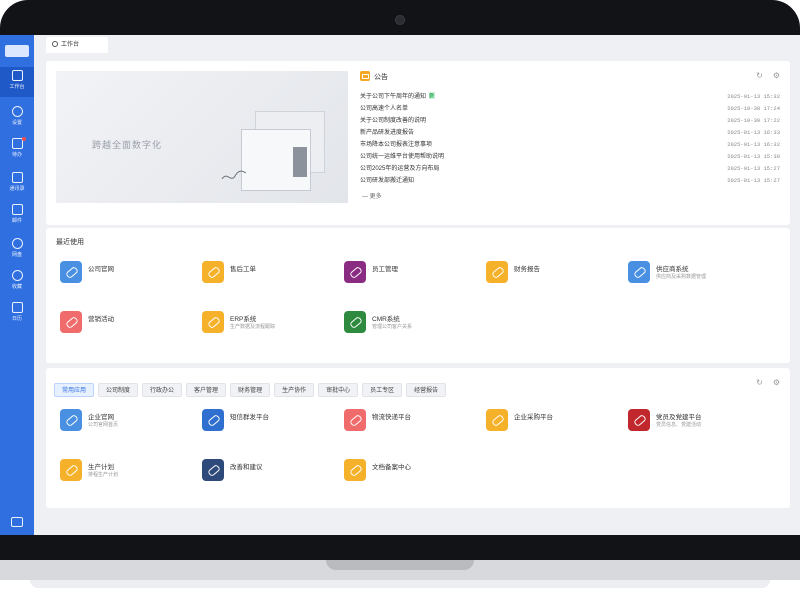  Describe the element at coordinates (243, 269) in the screenshot. I see `app-name: 售后工单` at that location.